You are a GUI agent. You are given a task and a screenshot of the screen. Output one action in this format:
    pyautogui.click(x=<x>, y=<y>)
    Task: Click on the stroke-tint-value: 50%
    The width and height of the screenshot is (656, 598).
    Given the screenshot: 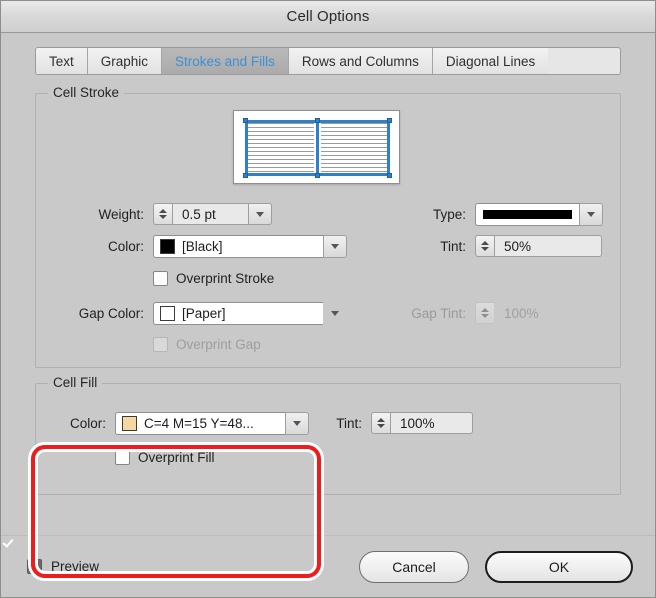 What is the action you would take?
    pyautogui.click(x=548, y=246)
    